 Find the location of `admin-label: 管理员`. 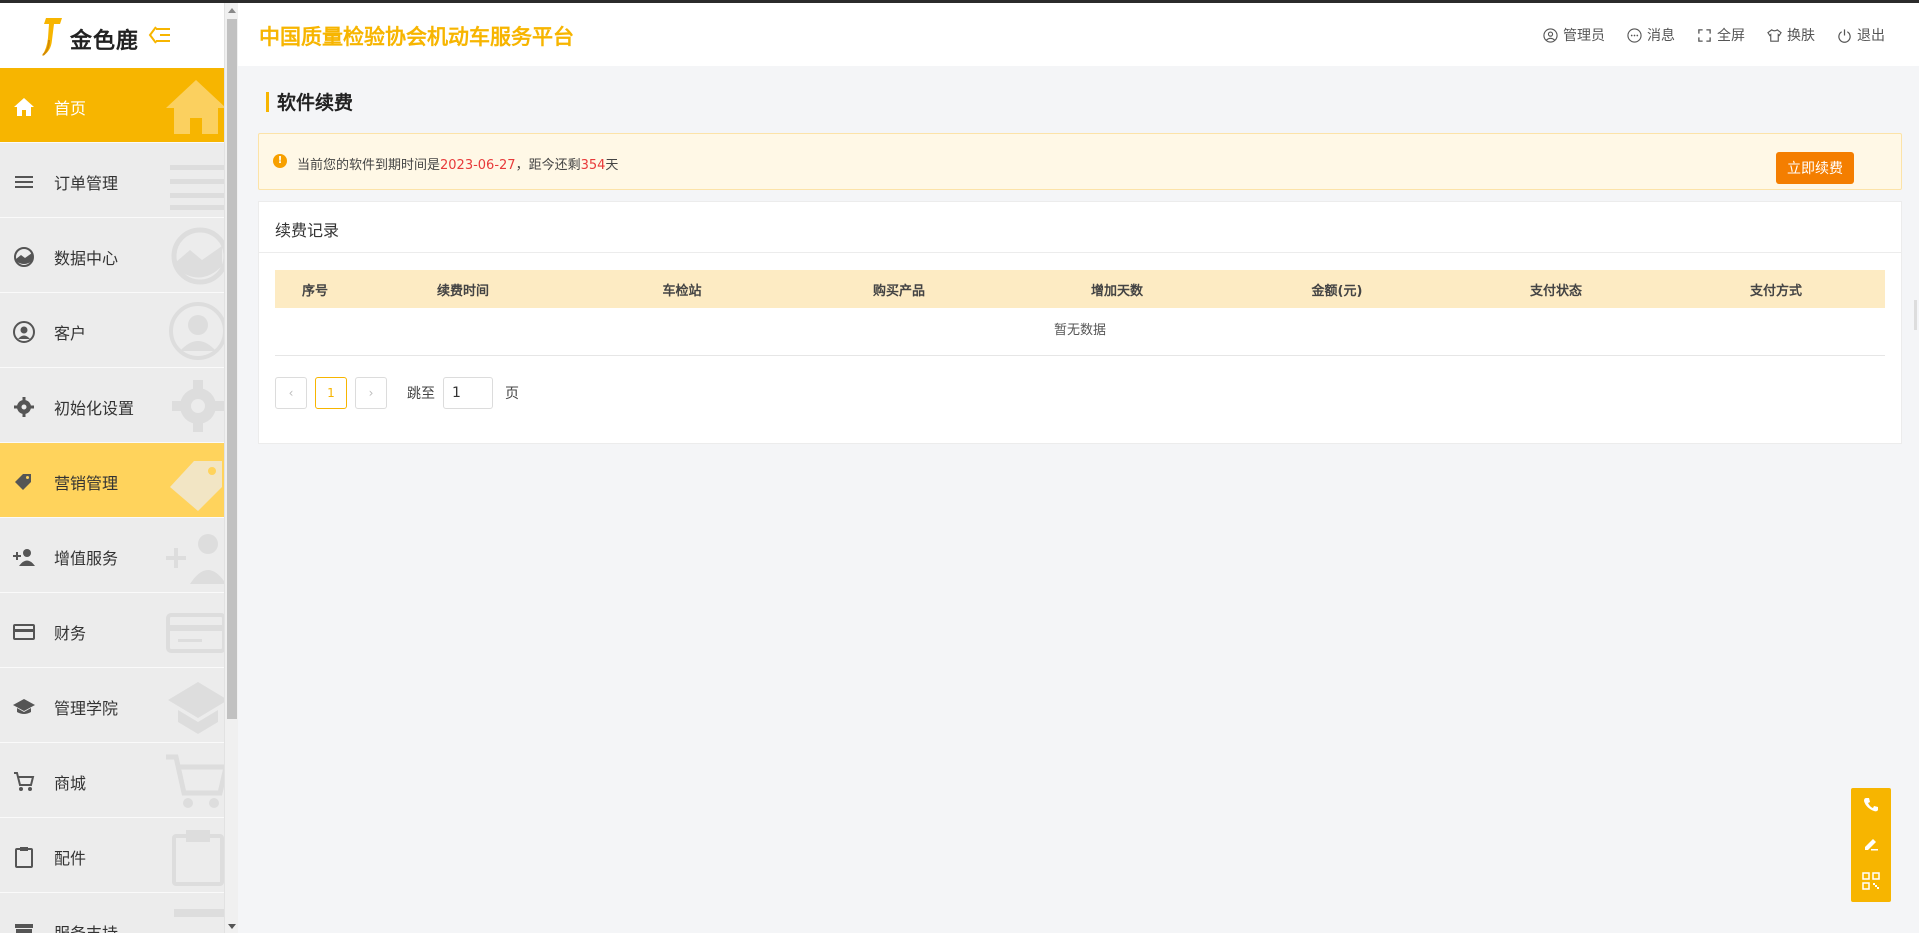

admin-label: 管理员 is located at coordinates (1584, 36).